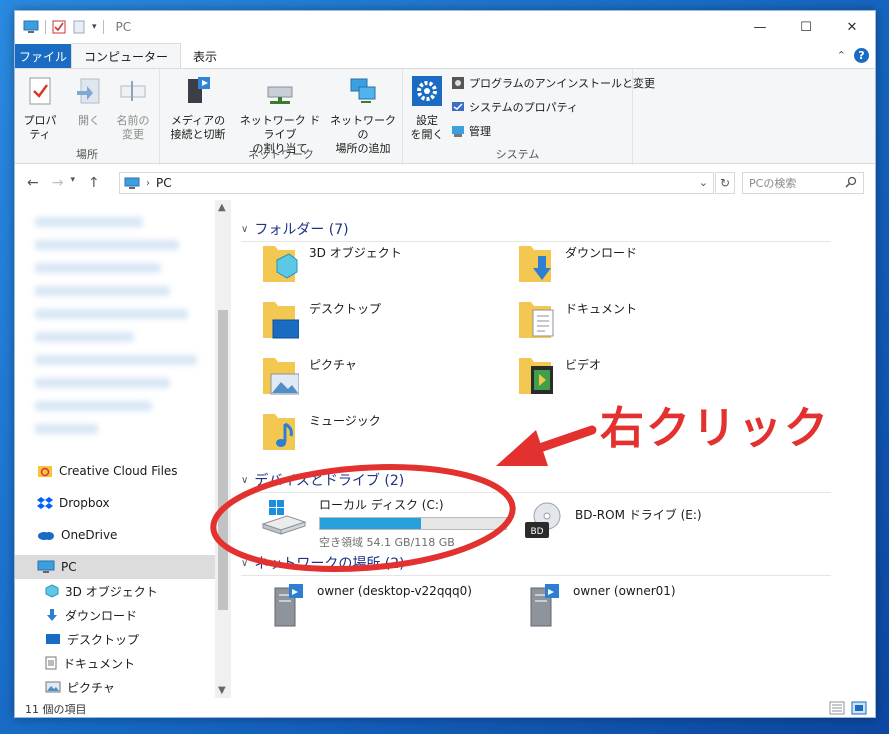 Image resolution: width=889 pixels, height=734 pixels. What do you see at coordinates (308, 375) in the screenshot?
I see `folder-pictures: ピクチャ` at bounding box center [308, 375].